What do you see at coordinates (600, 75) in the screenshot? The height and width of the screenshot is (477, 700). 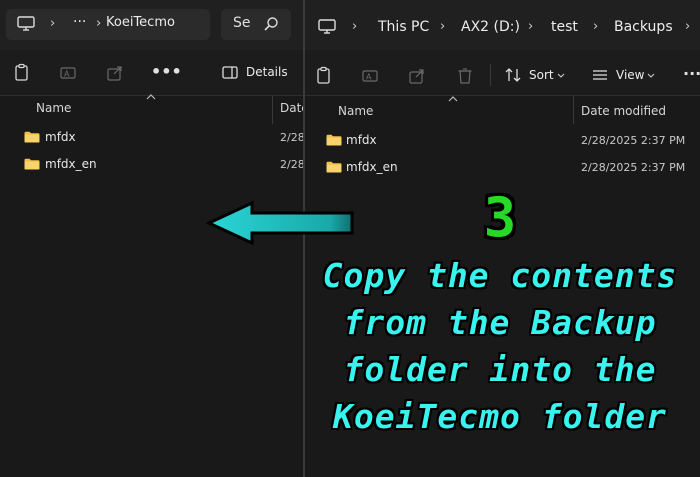 I see `view-icon` at bounding box center [600, 75].